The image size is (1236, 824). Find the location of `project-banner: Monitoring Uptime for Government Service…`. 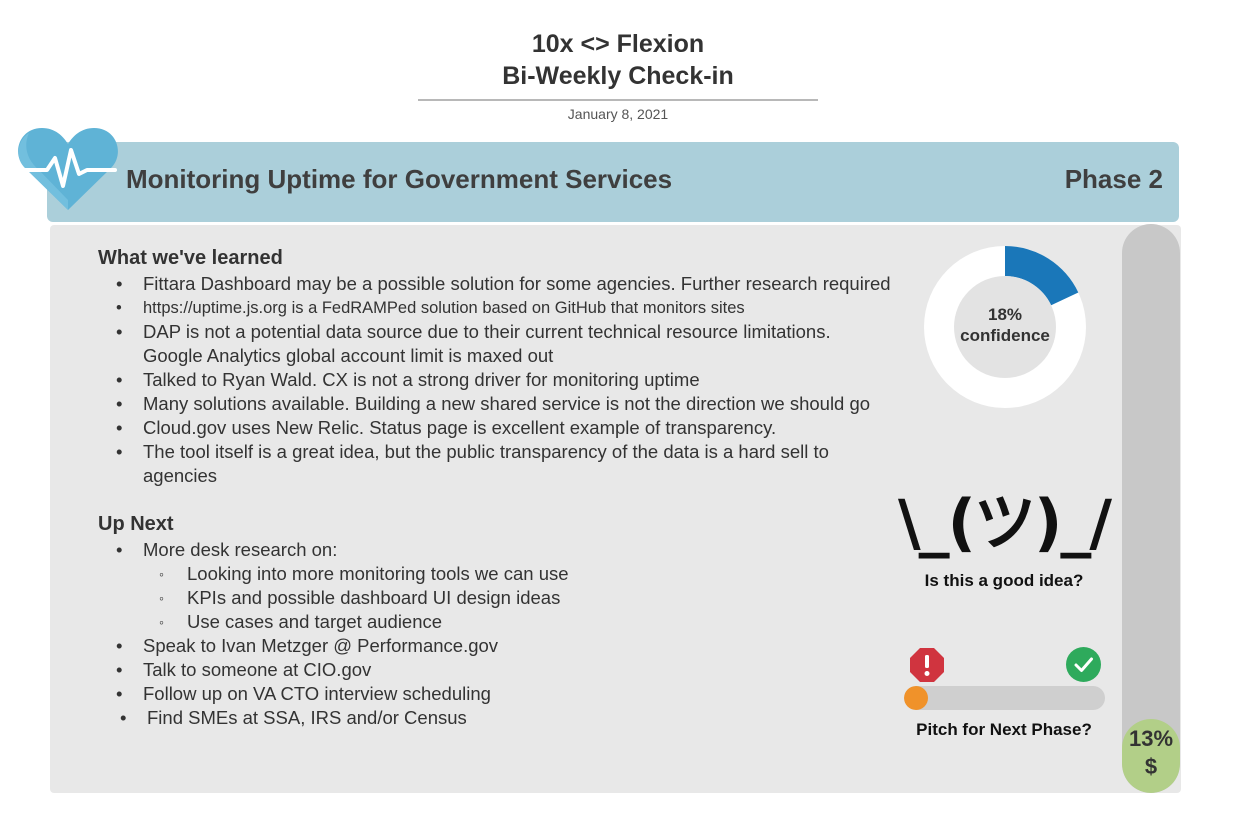

project-banner: Monitoring Uptime for Government Service… is located at coordinates (613, 182).